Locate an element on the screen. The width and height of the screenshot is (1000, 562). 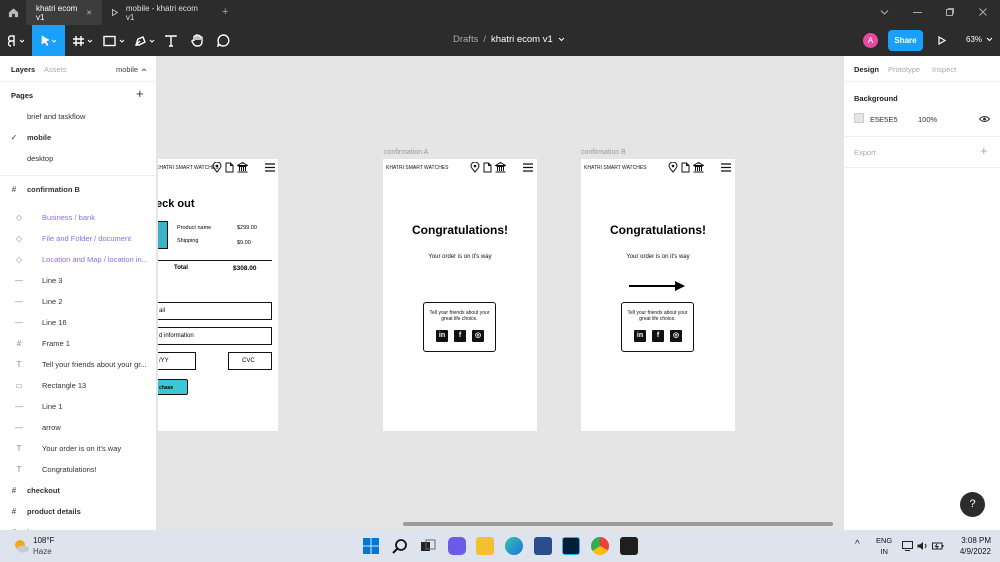
background-hex: E5E5E5 is located at coordinates (884, 119).